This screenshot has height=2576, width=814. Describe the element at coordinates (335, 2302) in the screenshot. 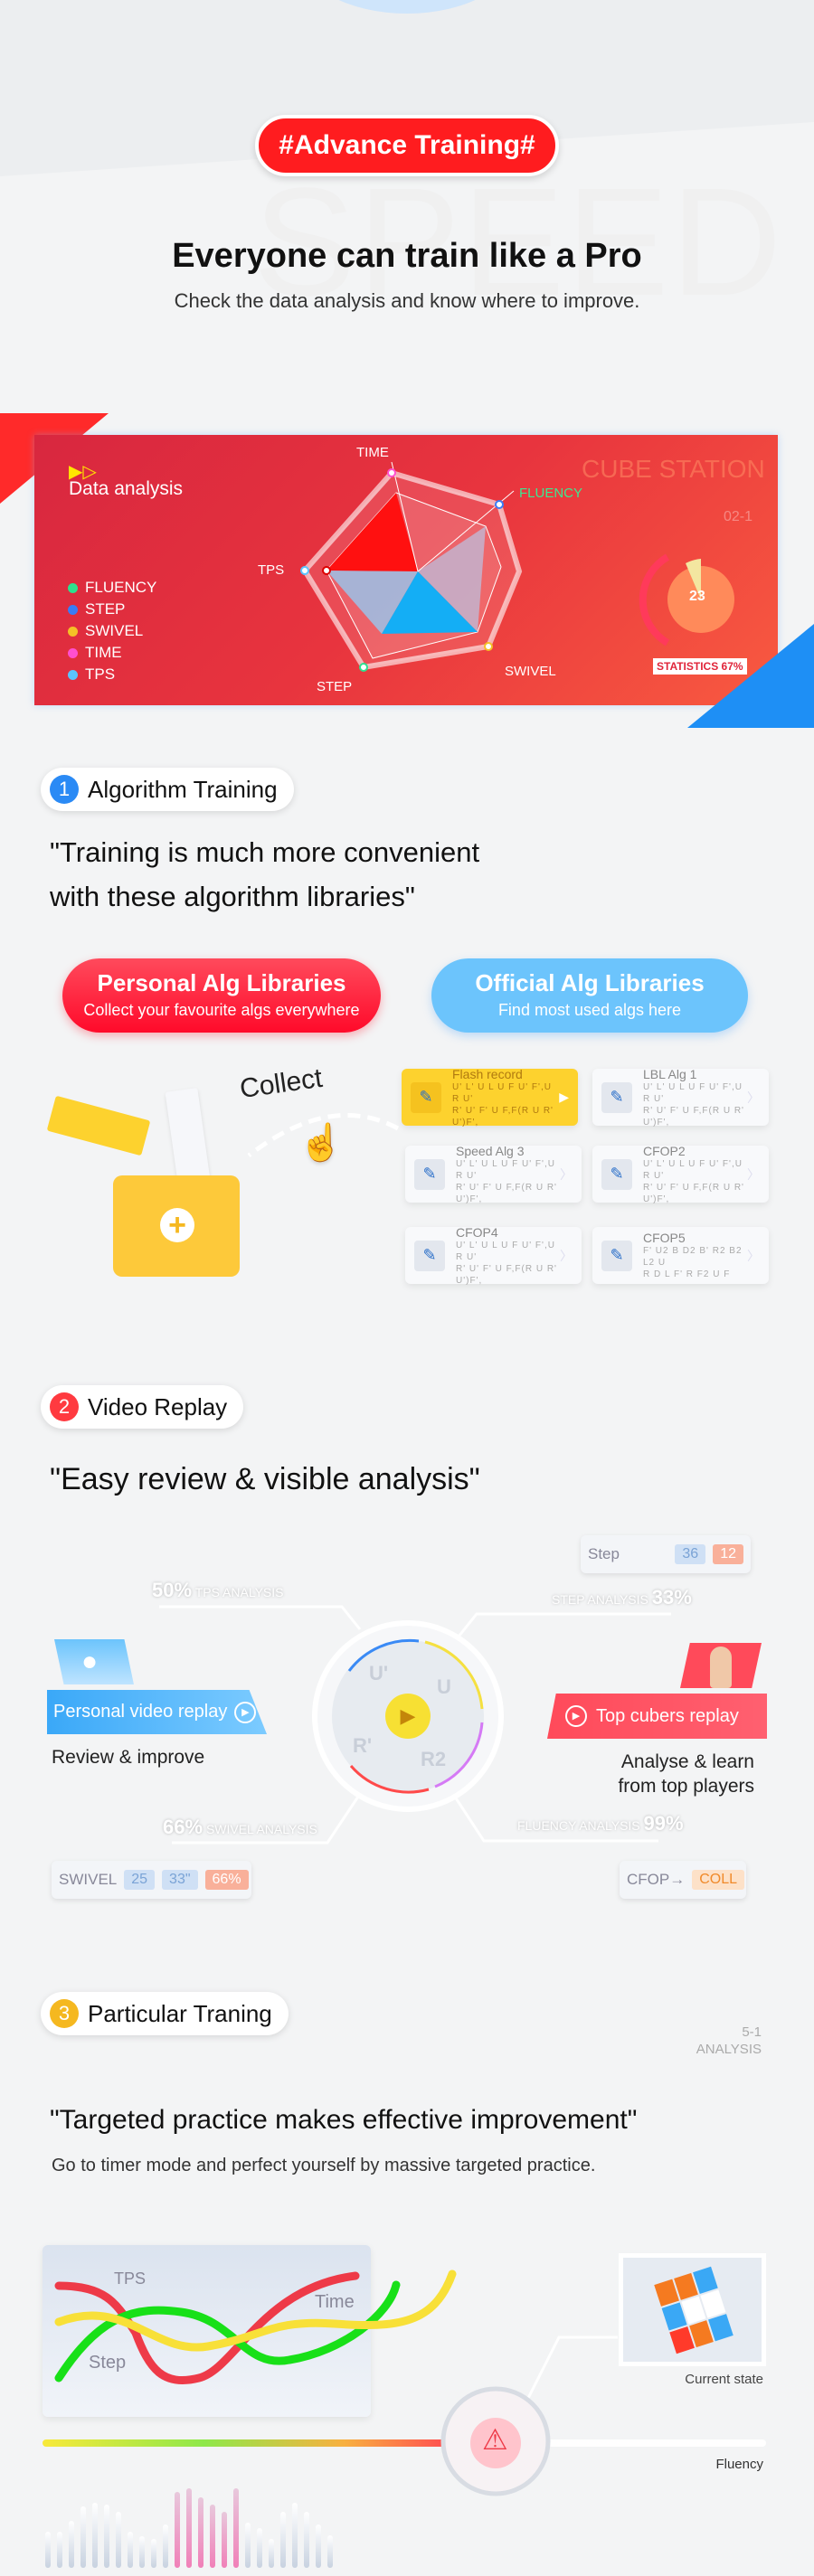

I see `curve-label-time: Time` at that location.